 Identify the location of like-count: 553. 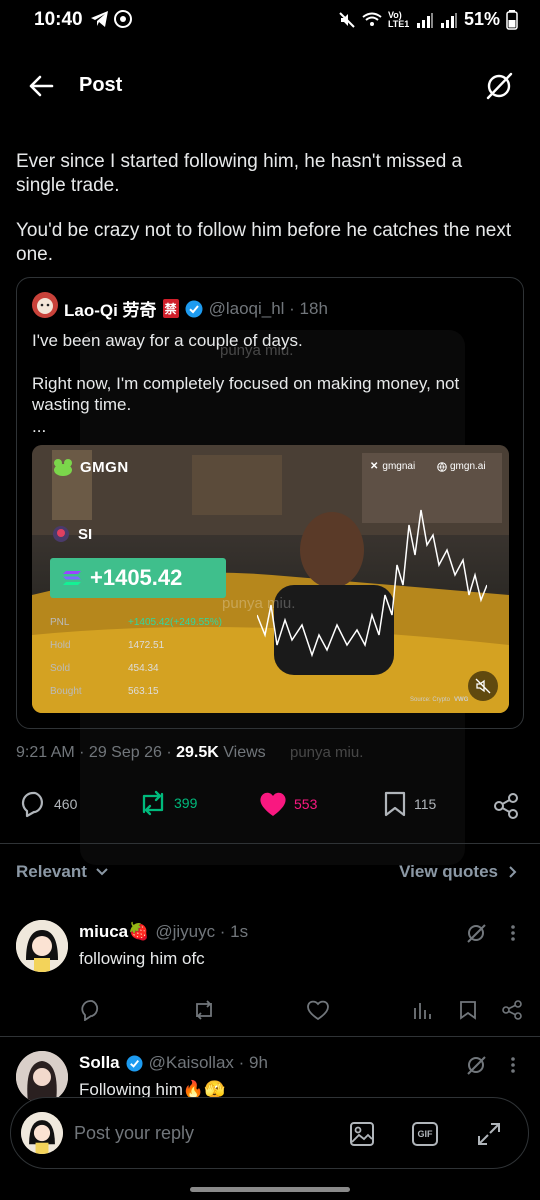
(306, 804).